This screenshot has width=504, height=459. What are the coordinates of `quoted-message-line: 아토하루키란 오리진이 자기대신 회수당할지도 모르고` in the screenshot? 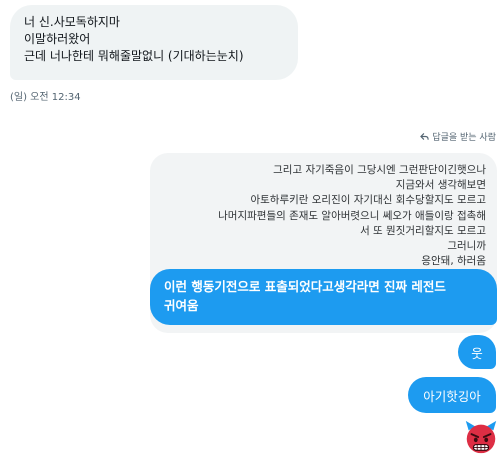 It's located at (368, 200).